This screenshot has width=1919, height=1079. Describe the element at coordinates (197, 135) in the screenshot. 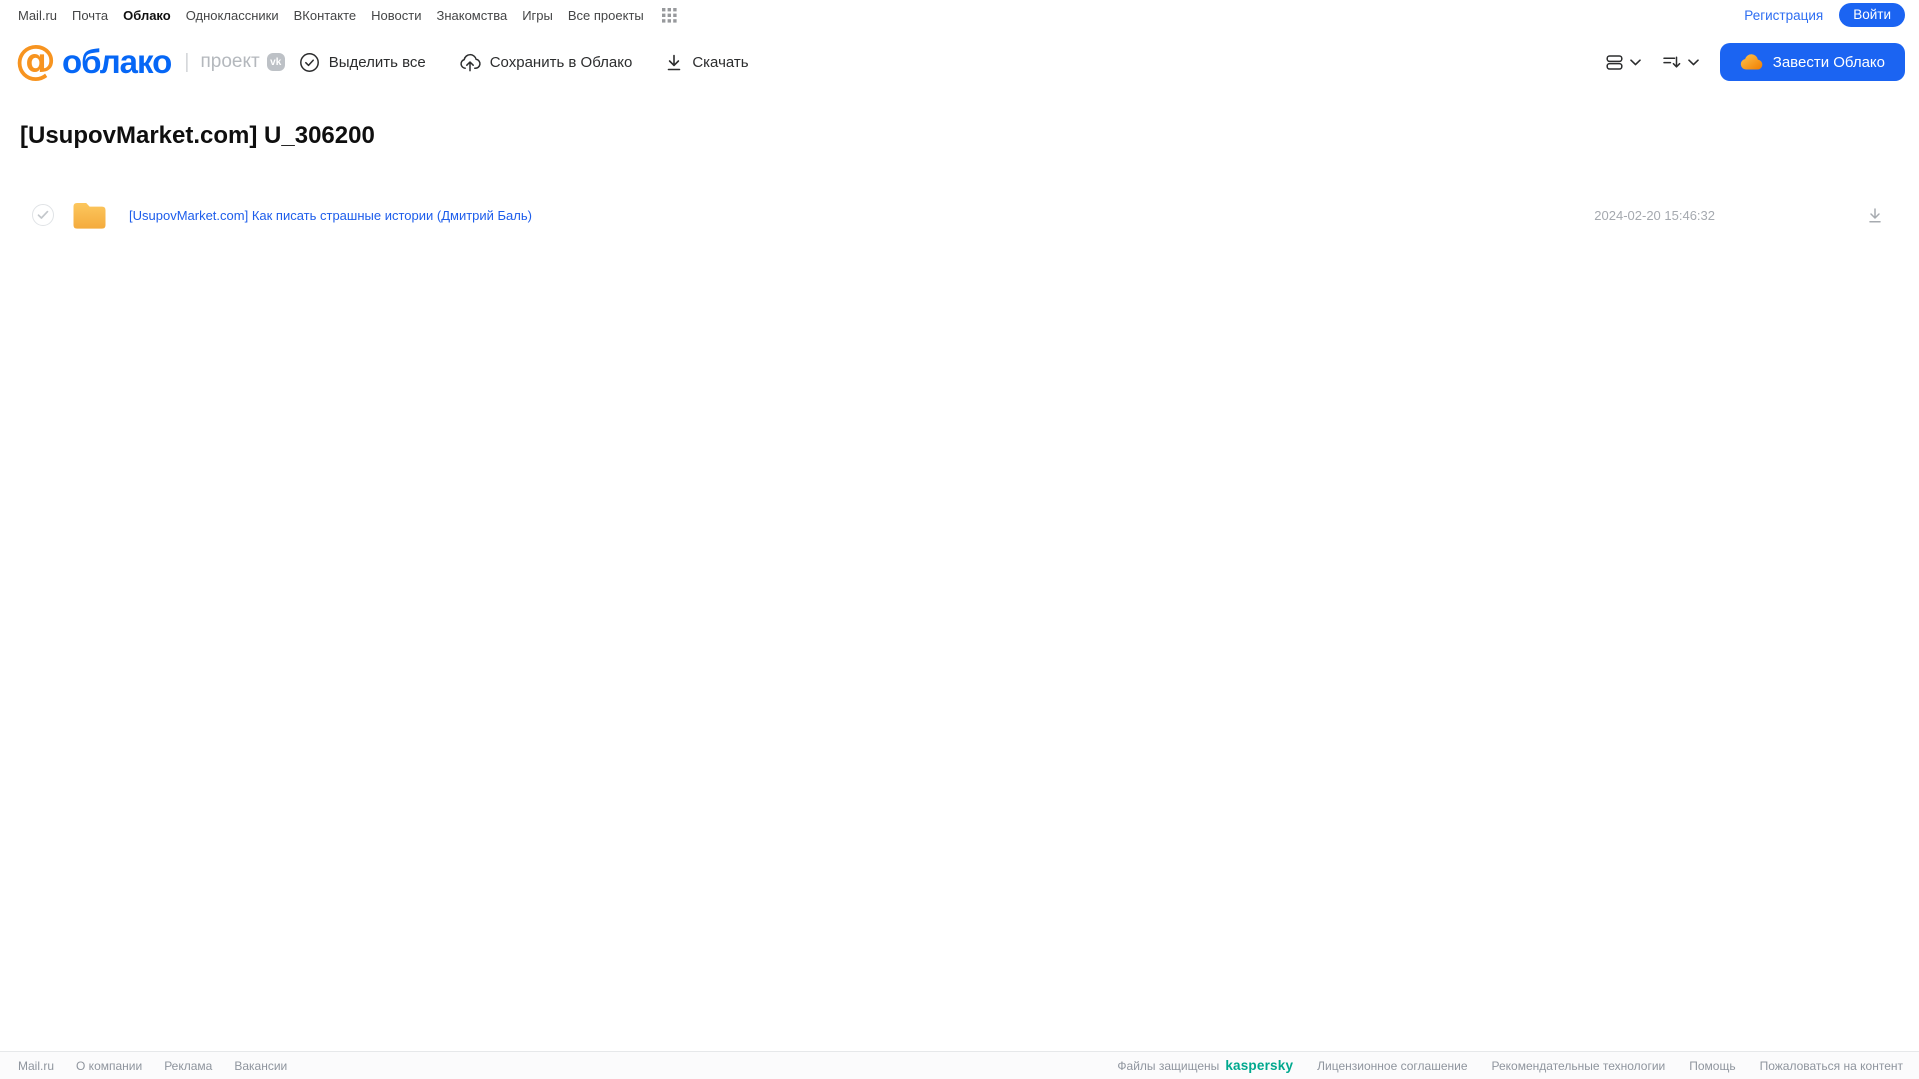

I see `page-title: [UsupovMarket.com] U_306200` at that location.